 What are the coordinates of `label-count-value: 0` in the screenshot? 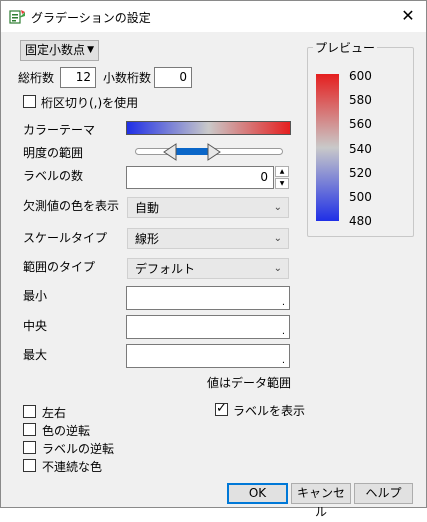 It's located at (264, 177).